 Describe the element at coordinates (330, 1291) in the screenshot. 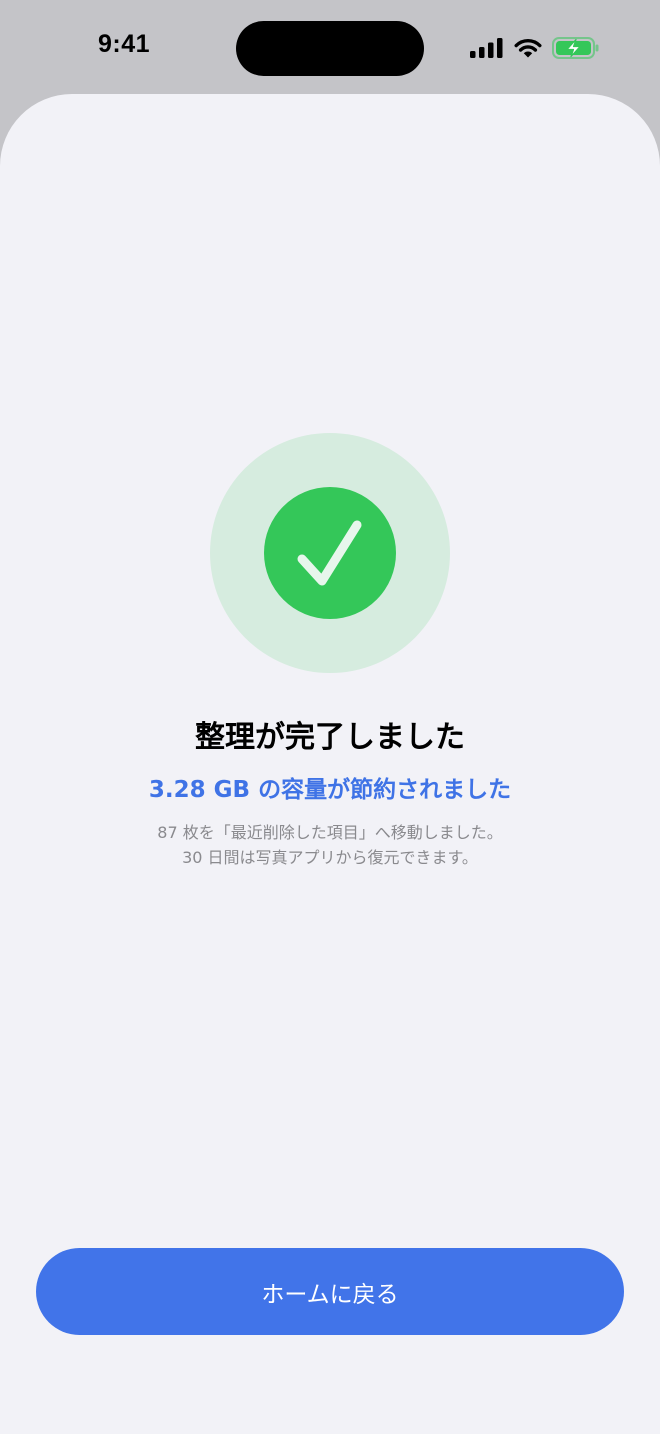

I see `home-button: ホームに戻る` at that location.